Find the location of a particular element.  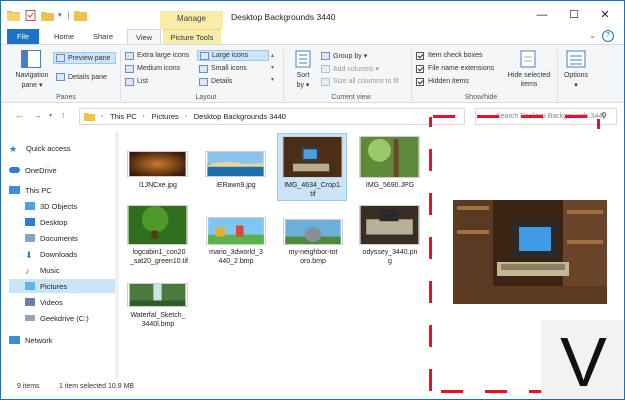

file-name-line2: tif is located at coordinates (313, 194).